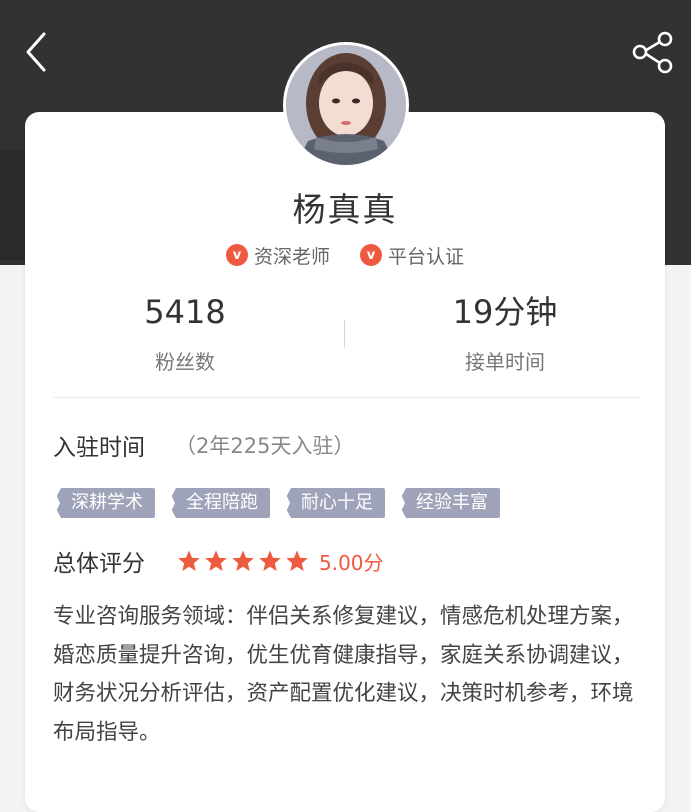 This screenshot has height=812, width=691. I want to click on rating-stars, so click(243, 561).